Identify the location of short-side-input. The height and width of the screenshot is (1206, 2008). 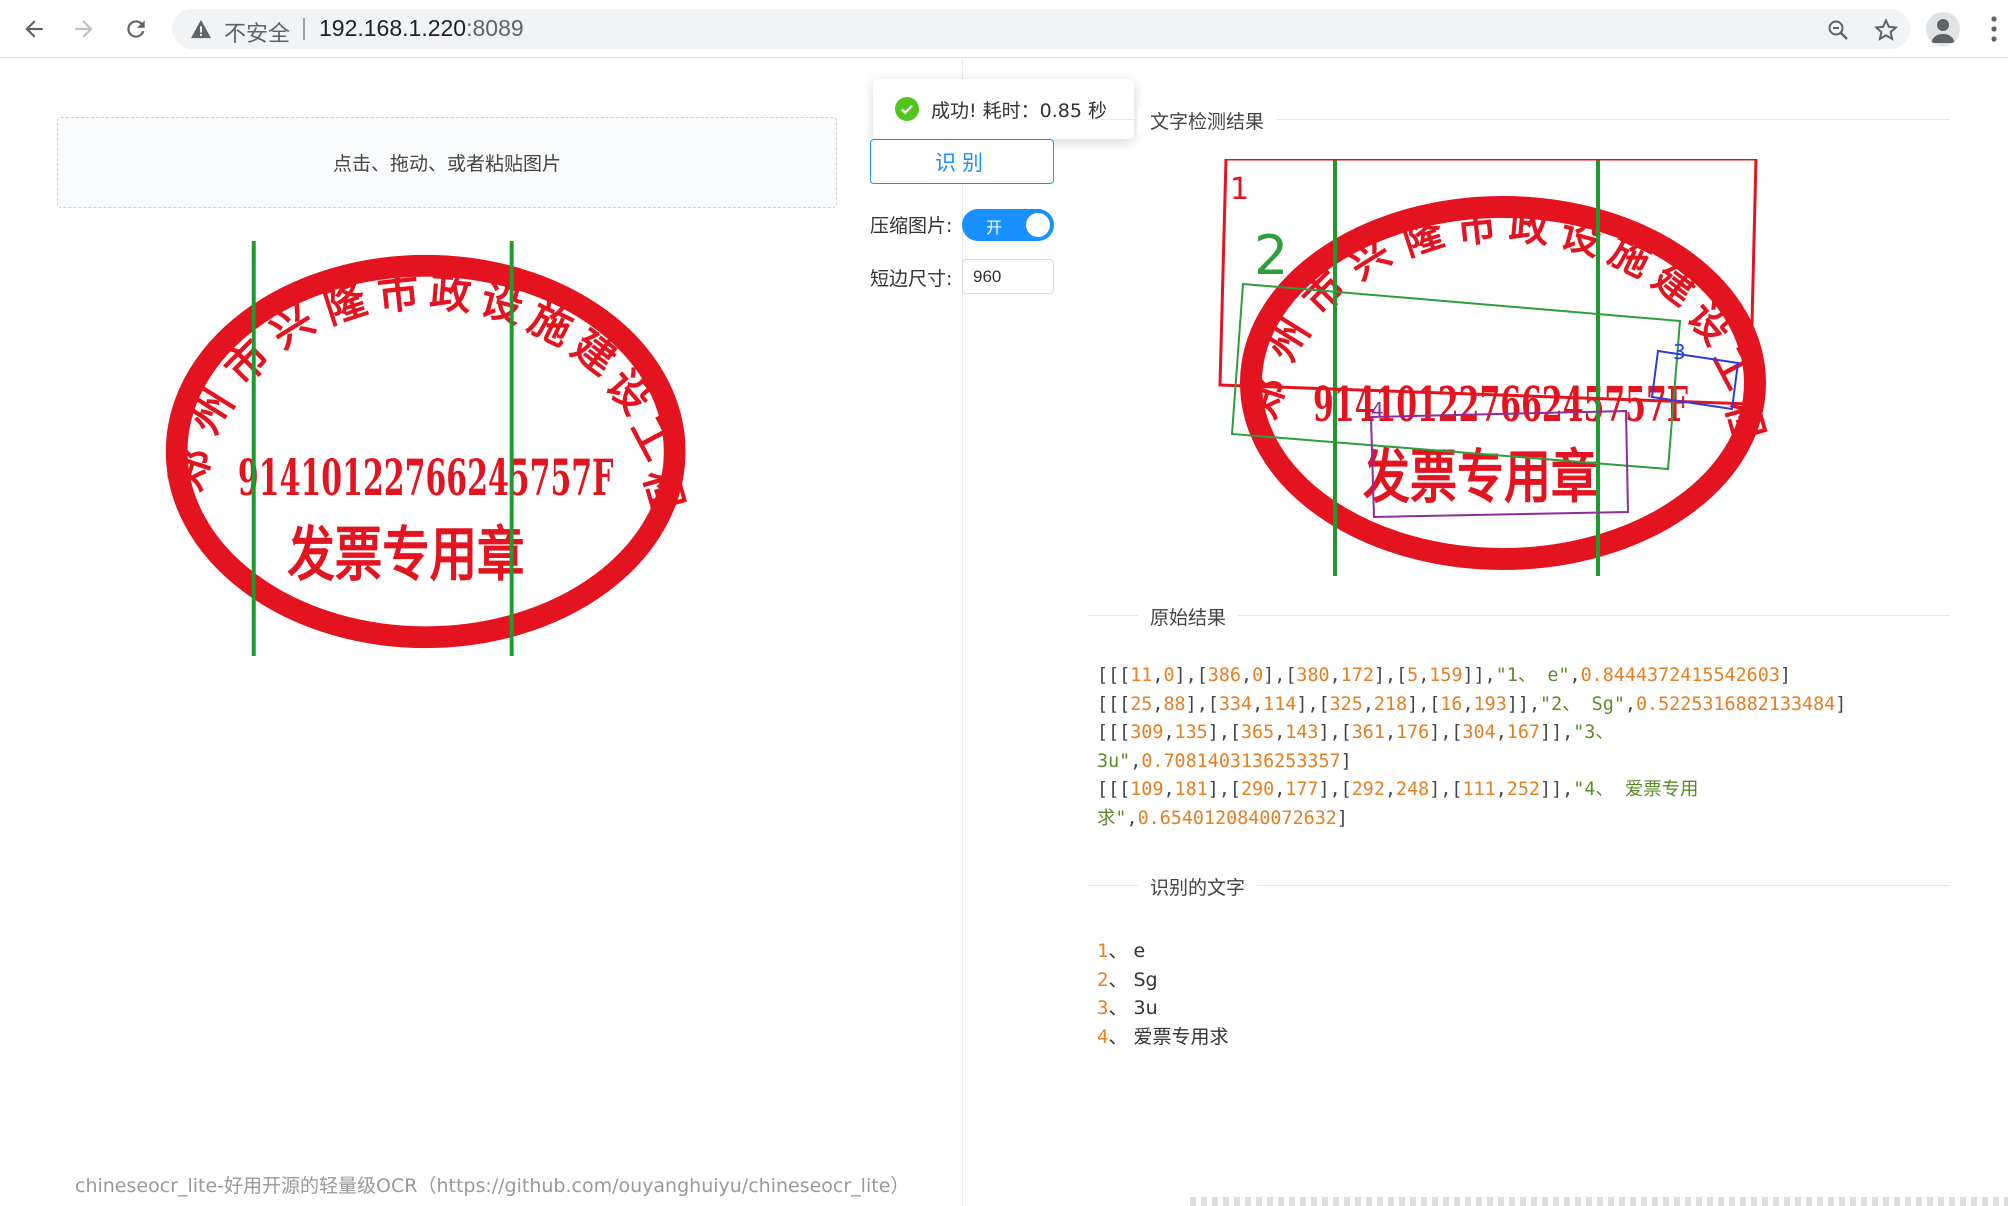
(1008, 276).